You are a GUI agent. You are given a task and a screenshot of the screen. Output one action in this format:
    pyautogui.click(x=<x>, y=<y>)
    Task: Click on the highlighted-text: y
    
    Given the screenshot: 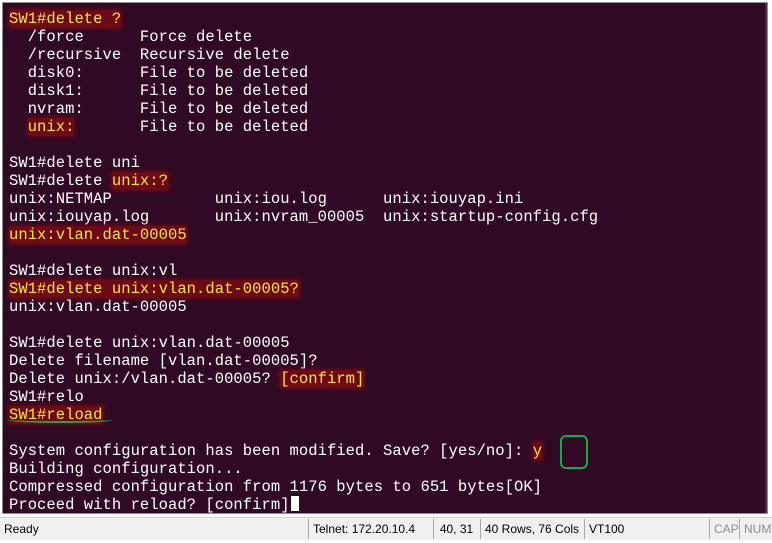 What is the action you would take?
    pyautogui.click(x=537, y=451)
    